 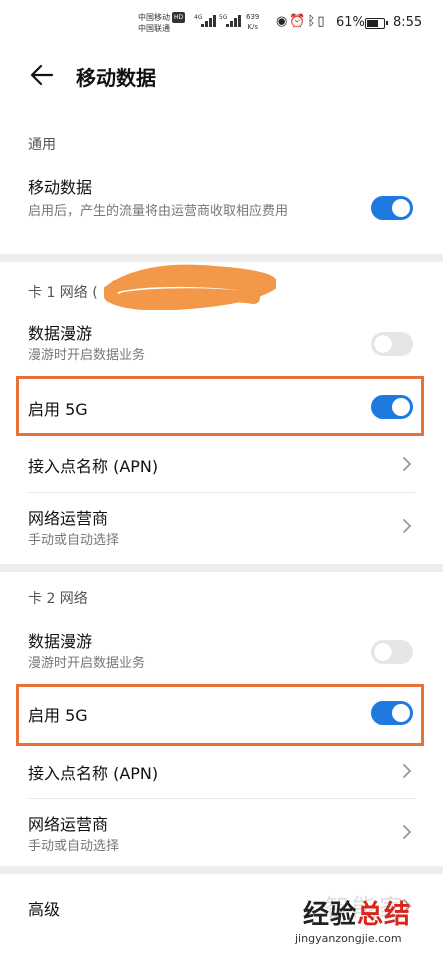 What do you see at coordinates (221, 463) in the screenshot?
I see `sim1-apn-row: 接入点名称 (APN)` at bounding box center [221, 463].